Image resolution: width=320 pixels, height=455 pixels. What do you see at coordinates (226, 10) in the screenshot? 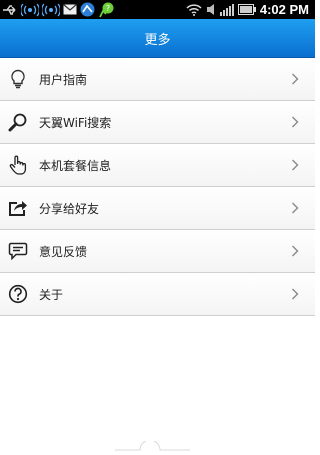
I see `signal-icon` at bounding box center [226, 10].